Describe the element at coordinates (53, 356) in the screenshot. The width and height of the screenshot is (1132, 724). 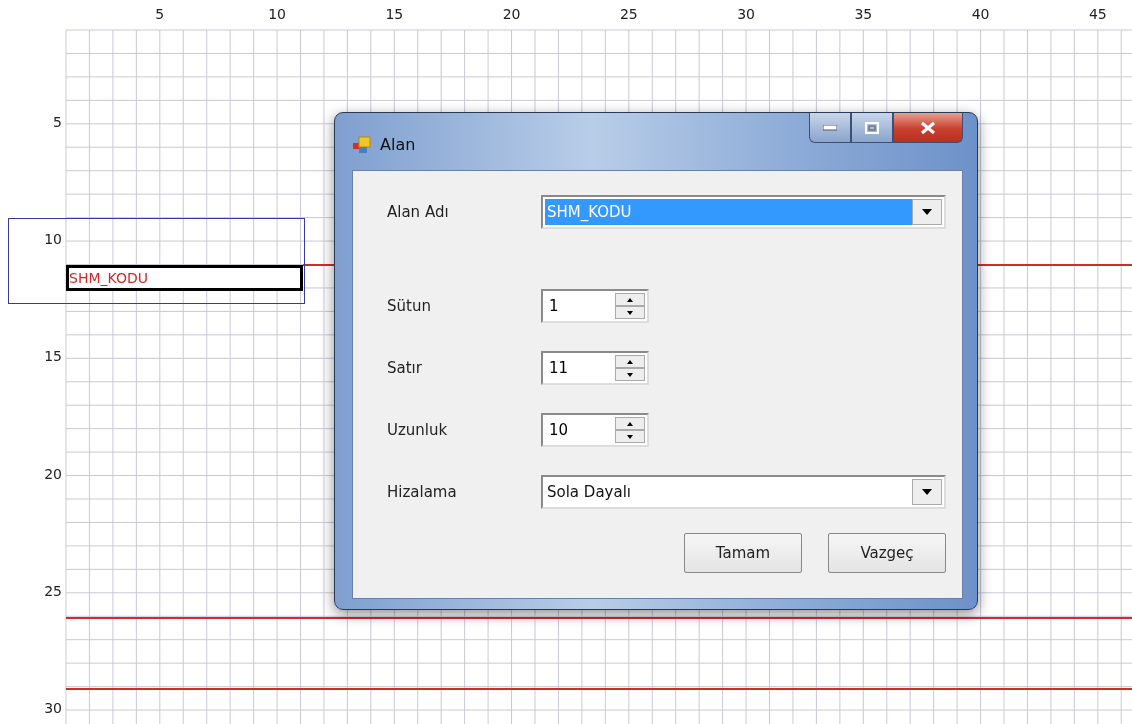
I see `row-number: 15` at that location.